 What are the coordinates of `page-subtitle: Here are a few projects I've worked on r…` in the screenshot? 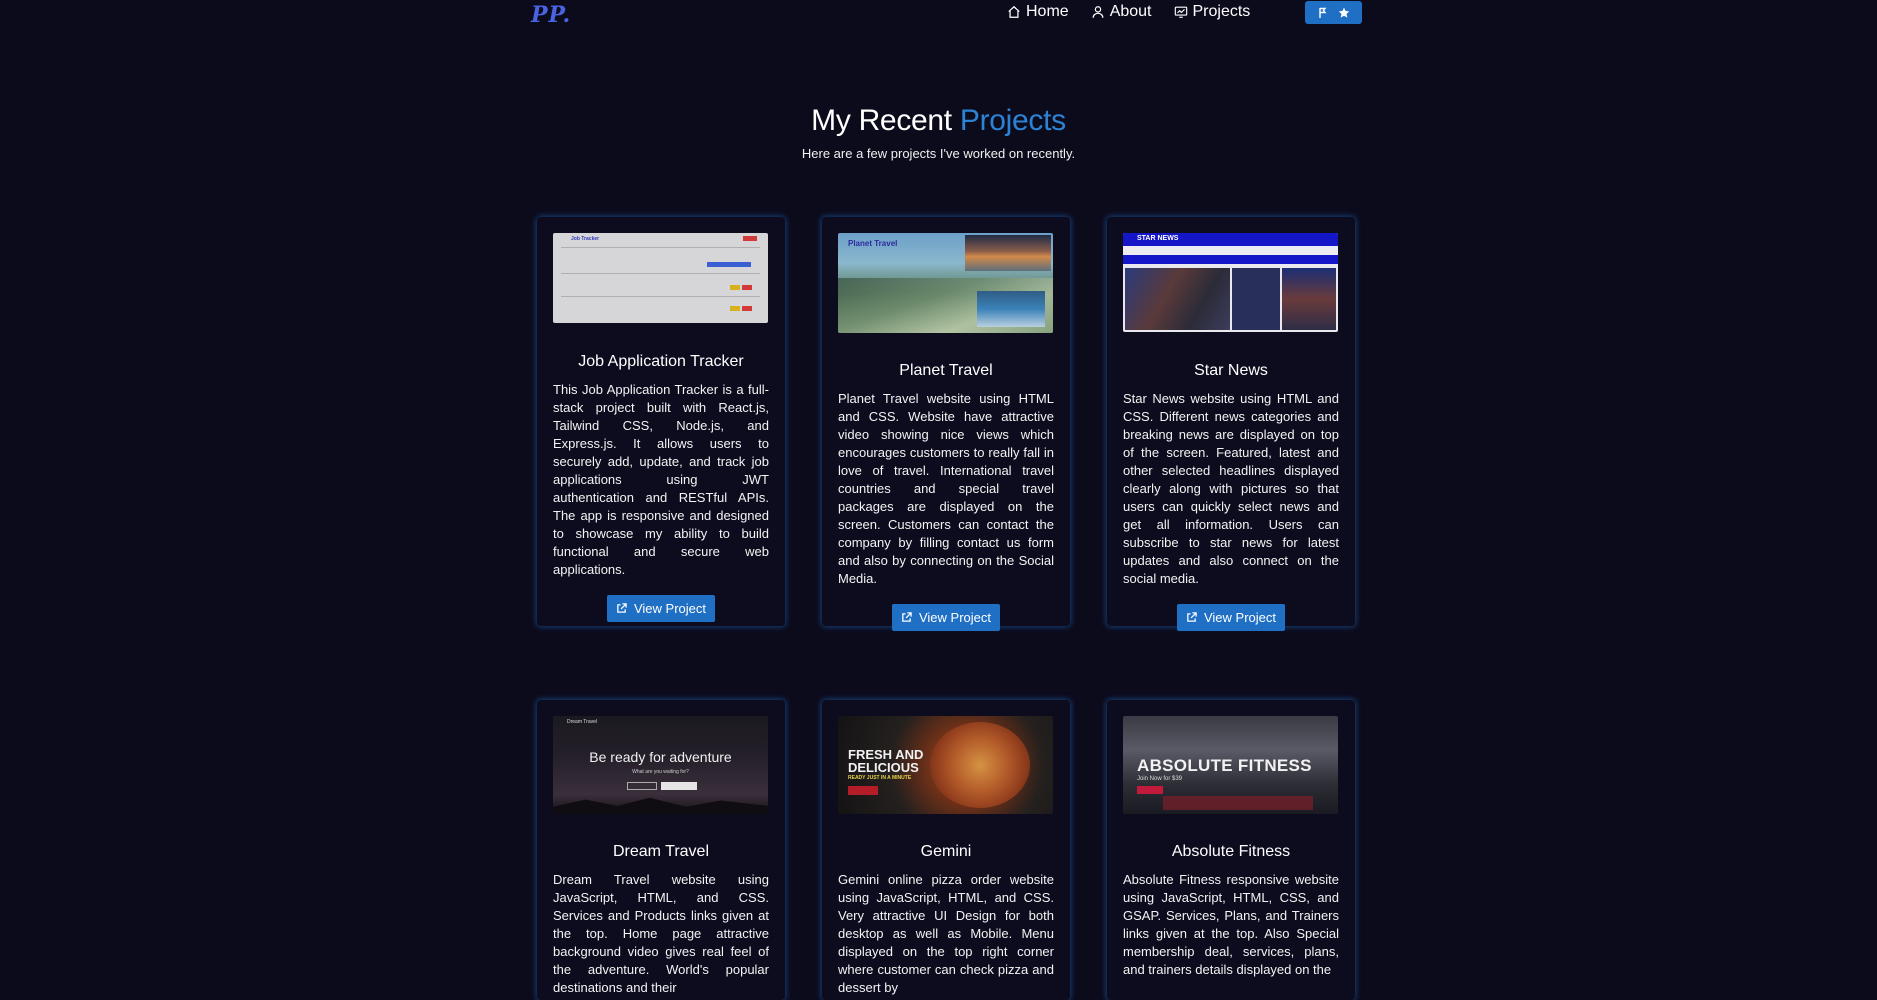 It's located at (938, 153).